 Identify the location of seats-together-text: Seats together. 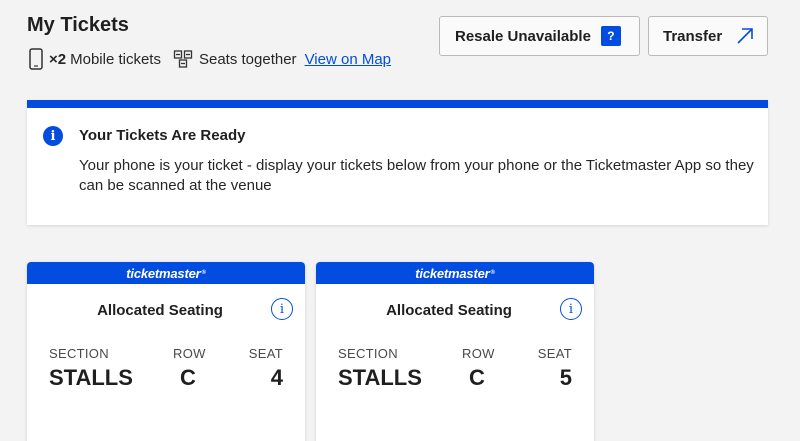
(247, 59).